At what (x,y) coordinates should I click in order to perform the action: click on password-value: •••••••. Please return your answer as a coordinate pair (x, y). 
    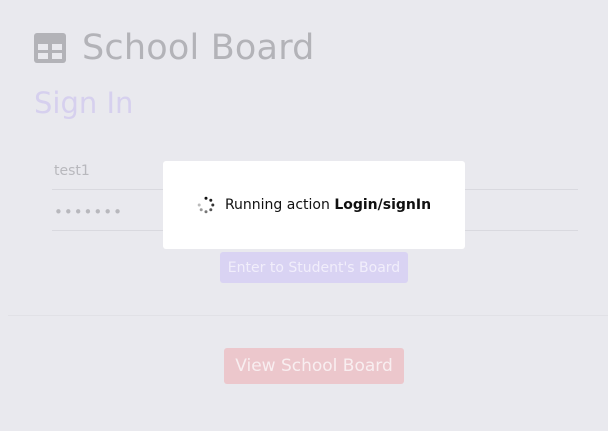
    Looking at the image, I should click on (88, 211).